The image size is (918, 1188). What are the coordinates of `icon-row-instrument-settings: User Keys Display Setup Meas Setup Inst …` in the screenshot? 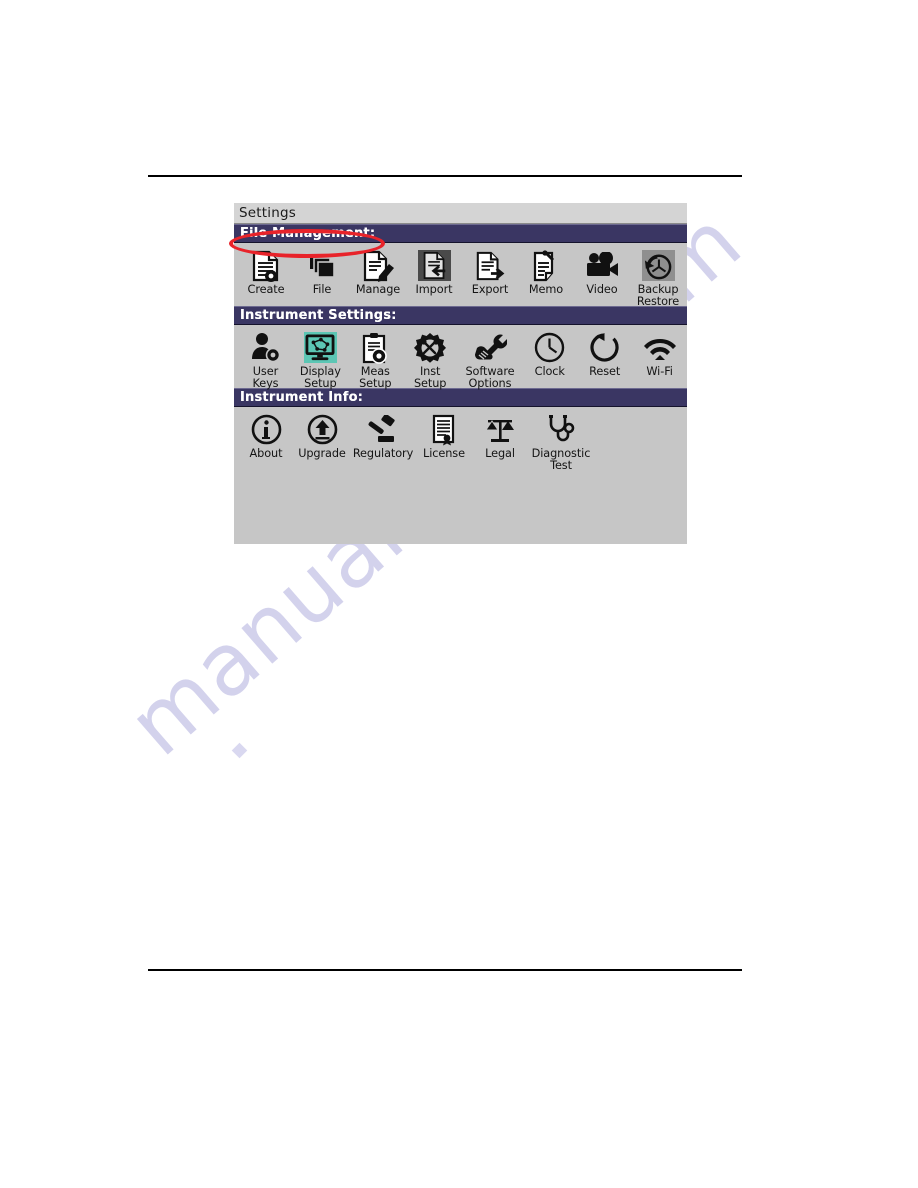 It's located at (460, 357).